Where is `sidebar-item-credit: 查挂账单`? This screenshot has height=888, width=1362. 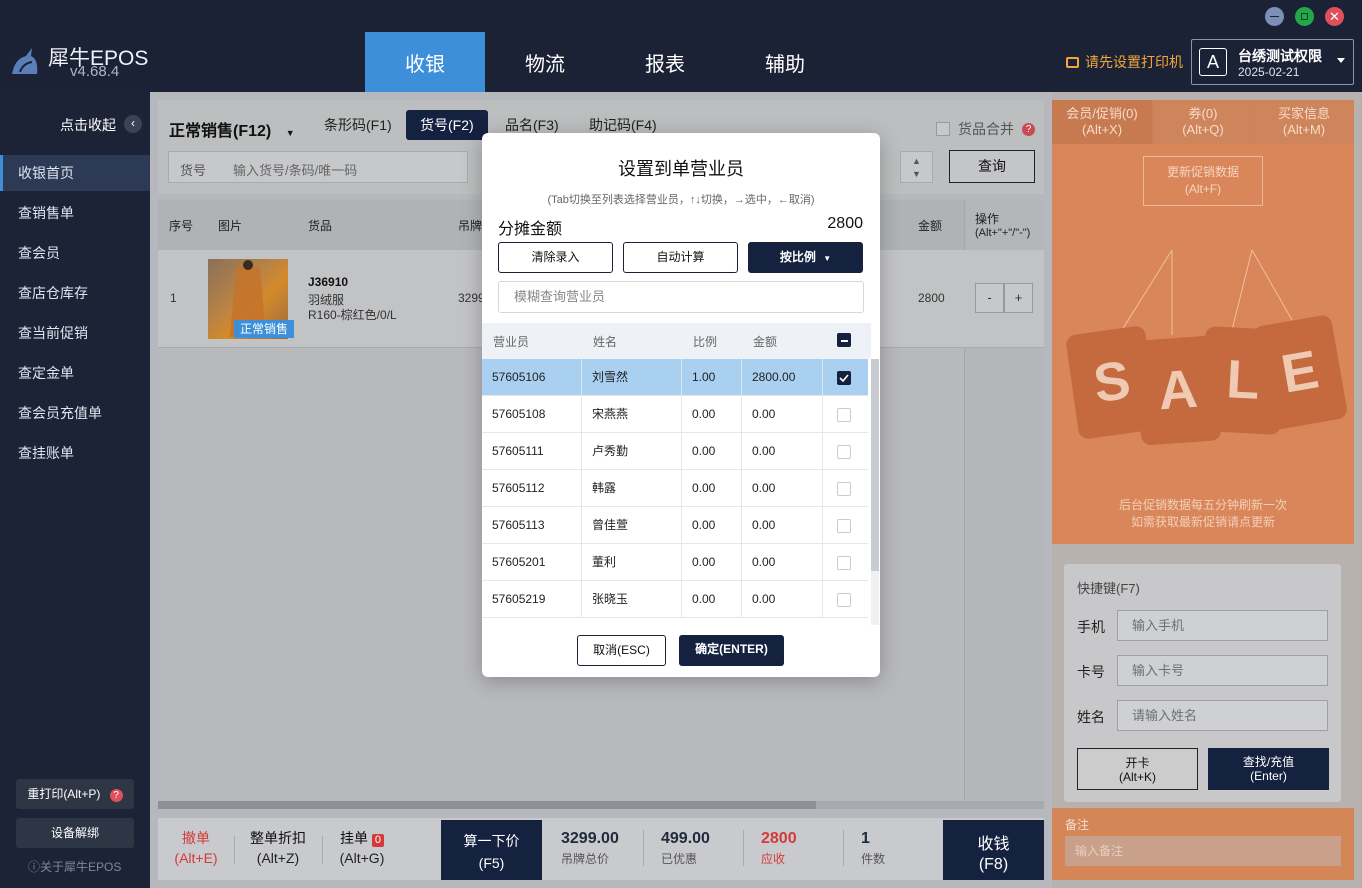 sidebar-item-credit: 查挂账单 is located at coordinates (75, 453).